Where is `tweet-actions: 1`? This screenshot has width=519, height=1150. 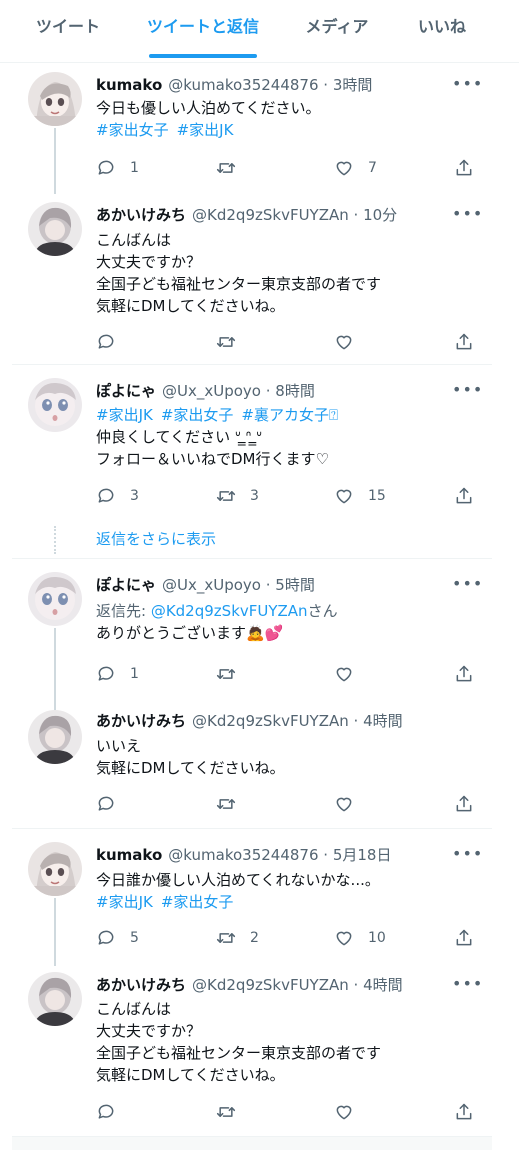
tweet-actions: 1 is located at coordinates (291, 674).